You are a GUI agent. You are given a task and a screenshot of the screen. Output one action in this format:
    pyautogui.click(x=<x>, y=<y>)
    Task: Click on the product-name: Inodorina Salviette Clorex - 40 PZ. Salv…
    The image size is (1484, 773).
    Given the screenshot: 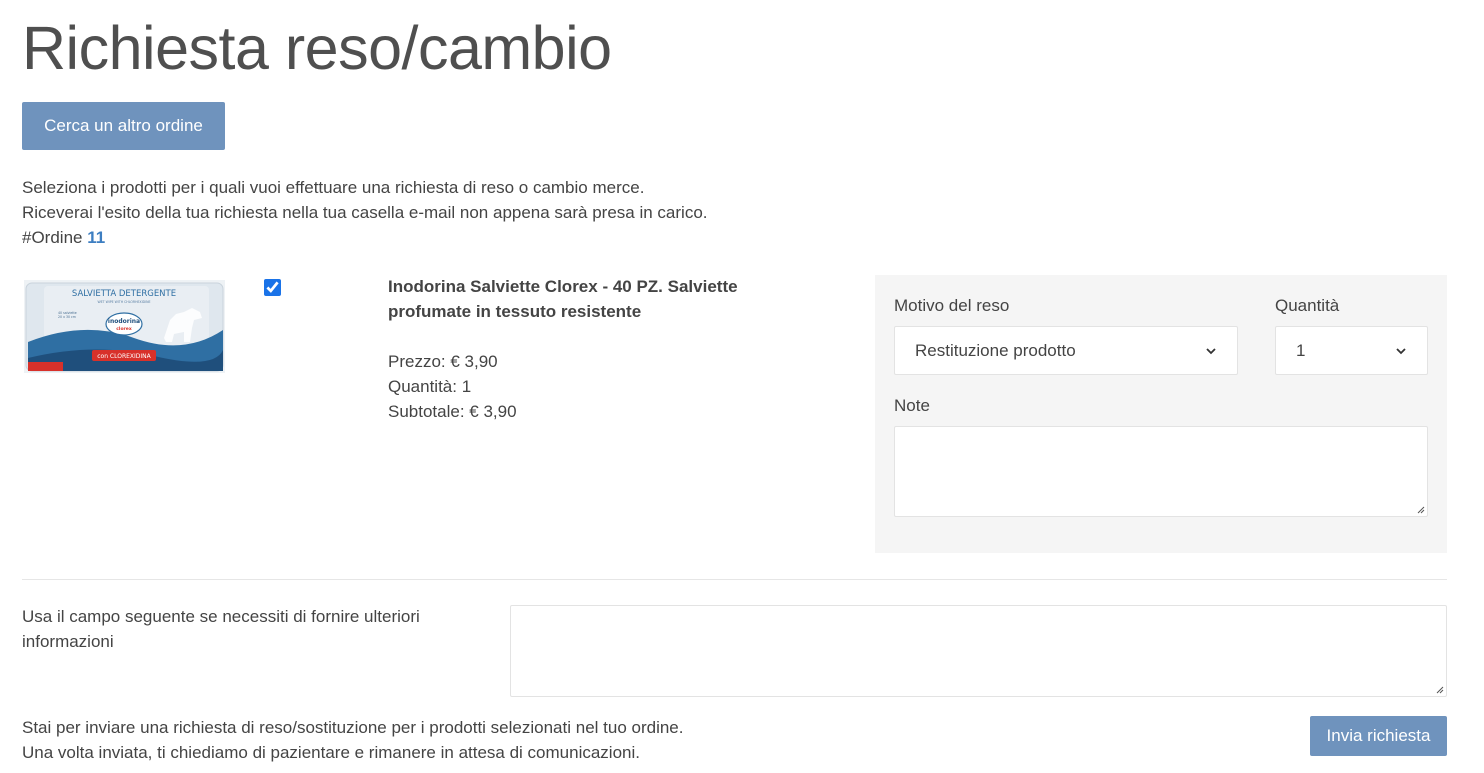 What is the action you would take?
    pyautogui.click(x=563, y=299)
    